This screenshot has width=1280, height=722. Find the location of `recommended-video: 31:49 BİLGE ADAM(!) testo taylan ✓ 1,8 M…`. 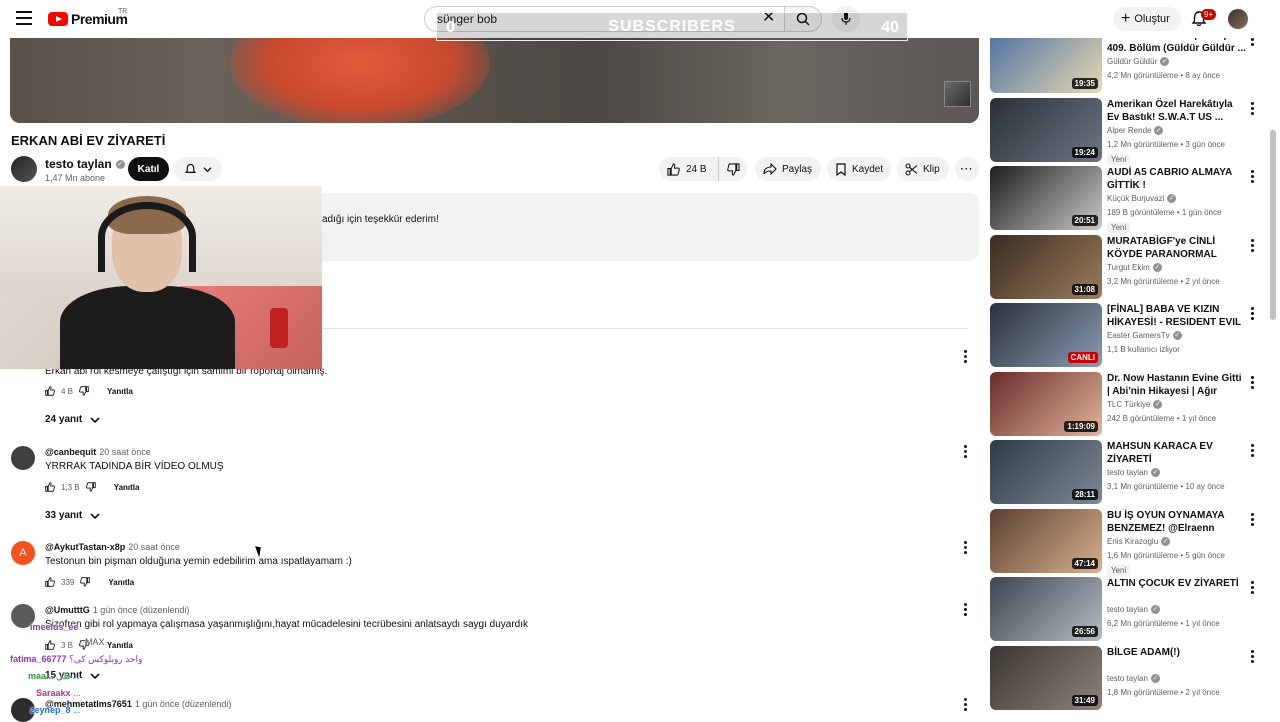

recommended-video: 31:49 BİLGE ADAM(!) testo taylan ✓ 1,8 M… is located at coordinates (1126, 678).